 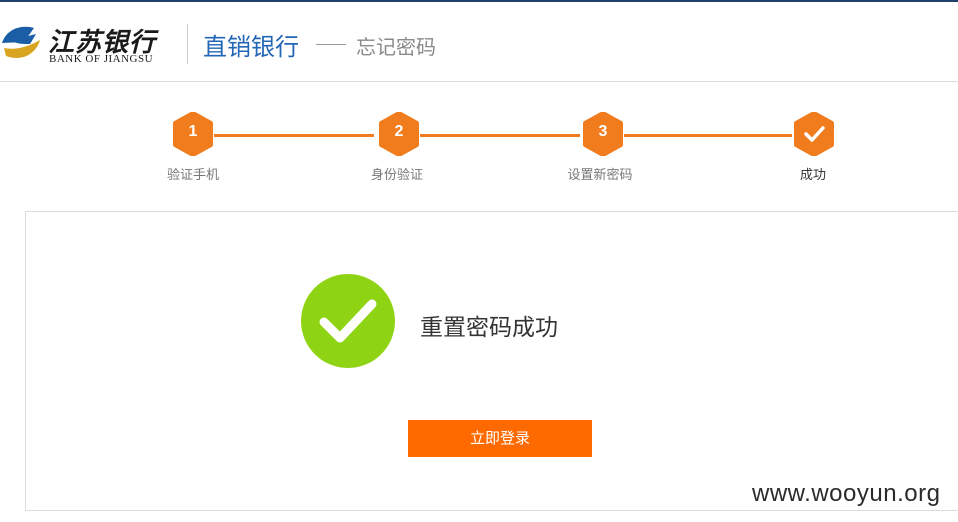 I want to click on step-number: 2, so click(x=399, y=131).